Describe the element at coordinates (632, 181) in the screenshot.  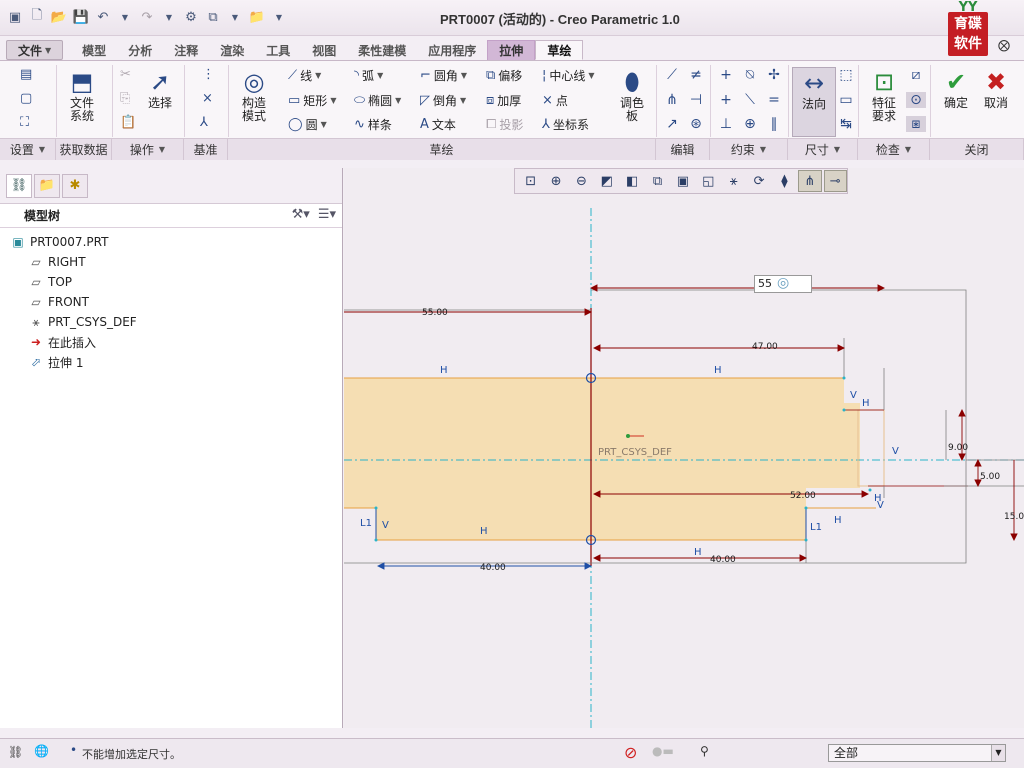
I see `display-style-icon: ◧` at that location.